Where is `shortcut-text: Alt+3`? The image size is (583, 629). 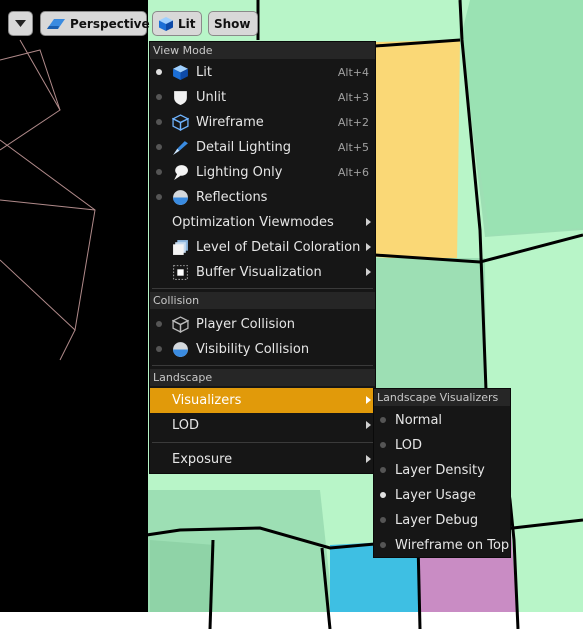 shortcut-text: Alt+3 is located at coordinates (353, 97).